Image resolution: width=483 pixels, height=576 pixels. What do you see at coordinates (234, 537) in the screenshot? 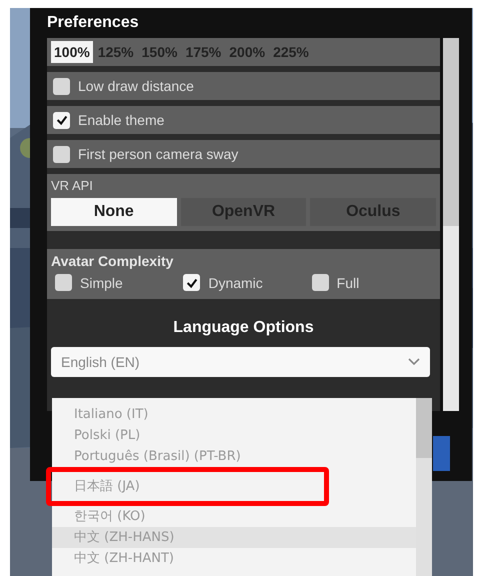
I see `dropdown-item: 中文 (ZH-HANS)` at bounding box center [234, 537].